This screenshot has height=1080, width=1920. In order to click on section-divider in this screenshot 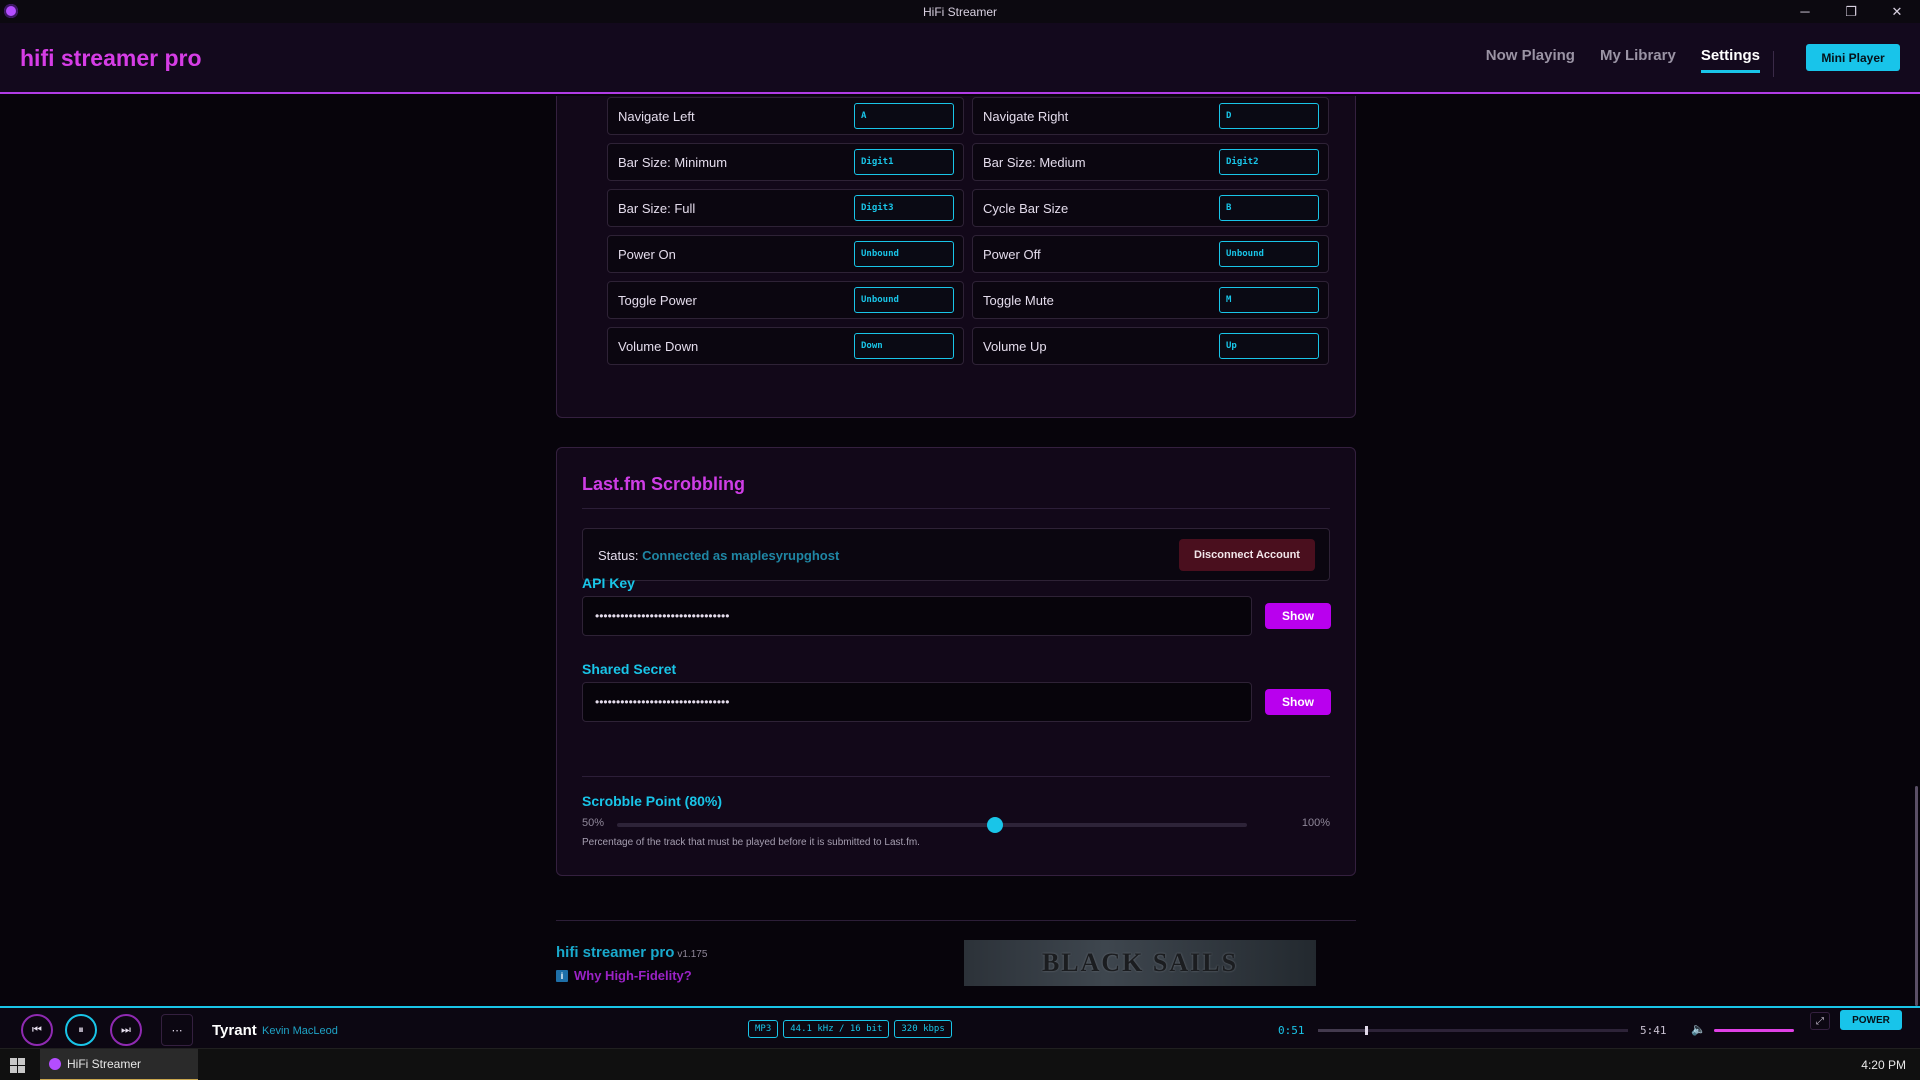, I will do `click(956, 508)`.